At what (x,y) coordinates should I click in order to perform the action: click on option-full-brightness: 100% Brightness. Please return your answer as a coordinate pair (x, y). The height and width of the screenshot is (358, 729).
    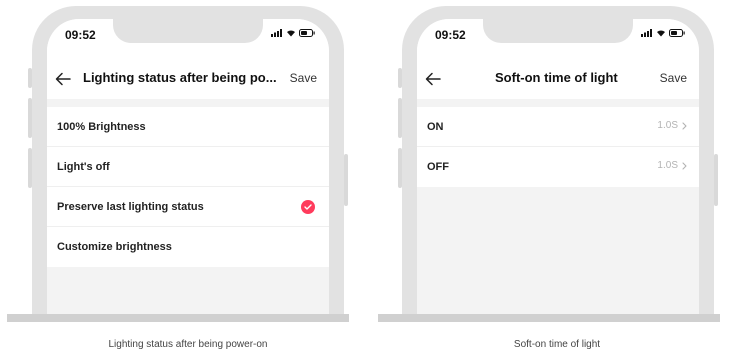
    Looking at the image, I should click on (188, 127).